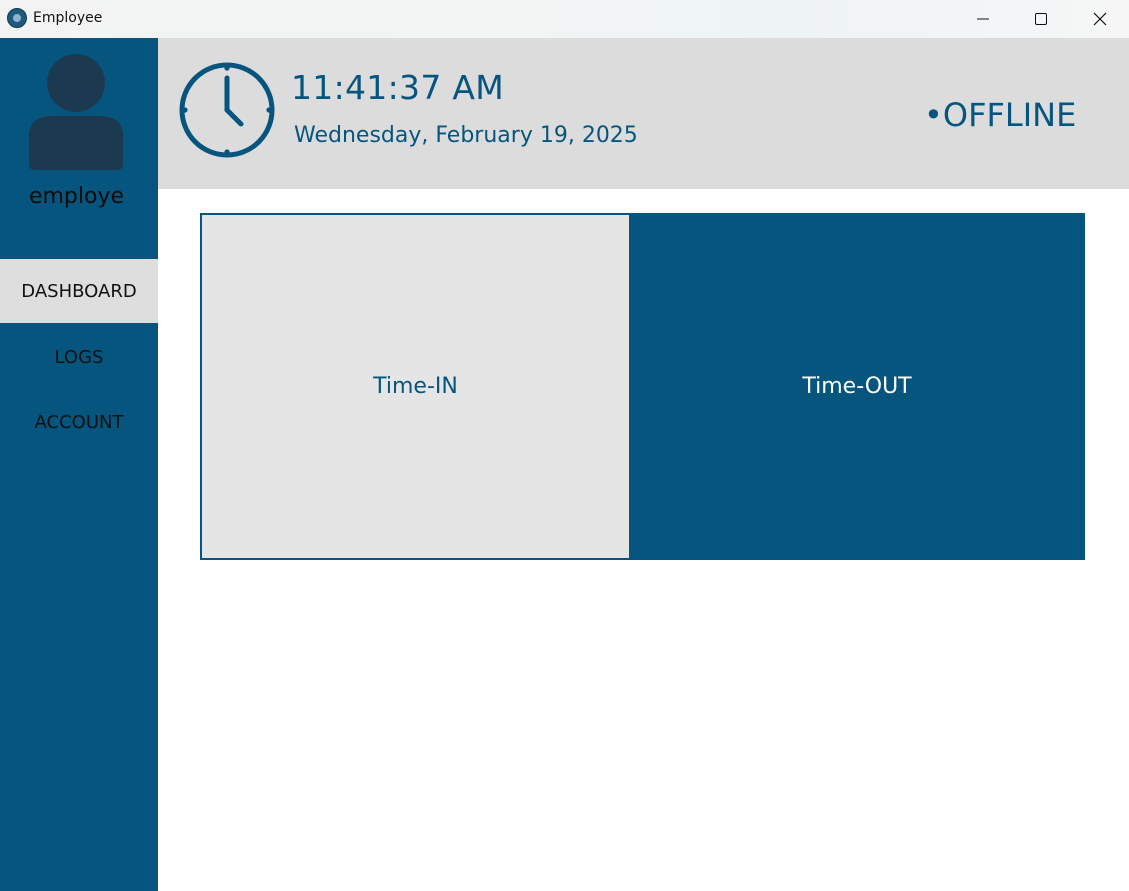 The width and height of the screenshot is (1129, 891). I want to click on app-logo-icon, so click(17, 18).